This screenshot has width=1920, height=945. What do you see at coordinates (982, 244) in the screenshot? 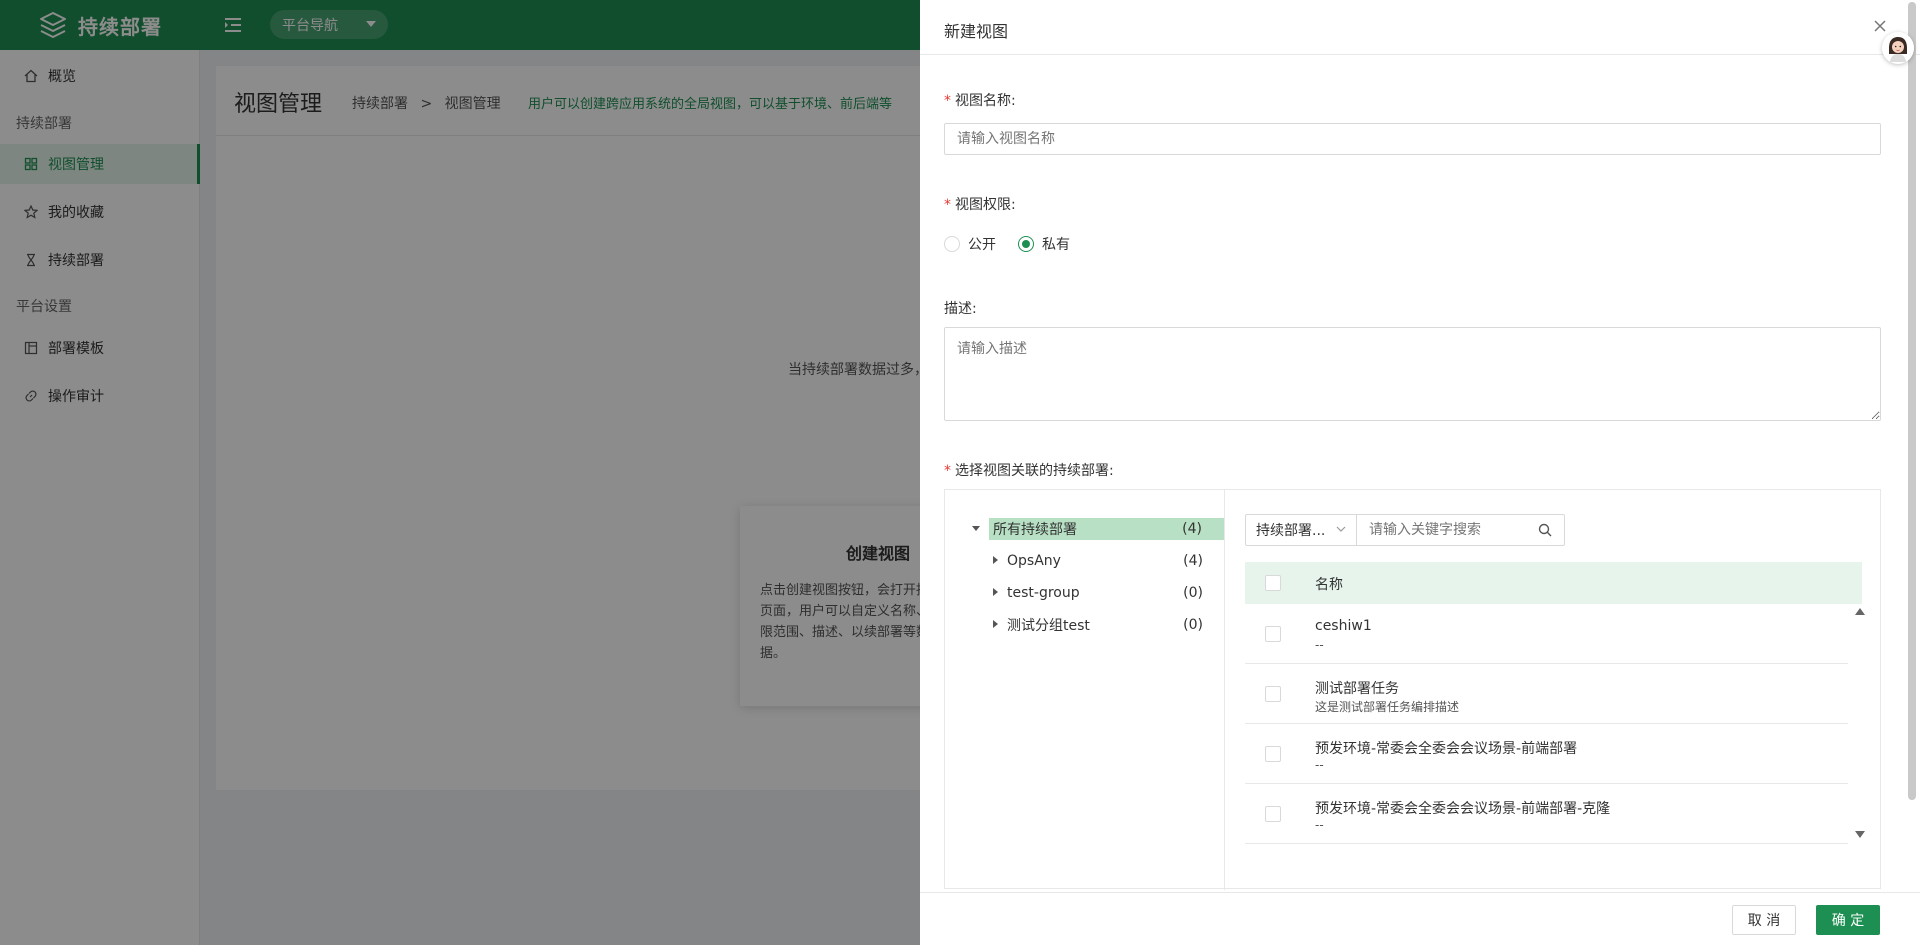
I see `radio-public-label: 公开` at bounding box center [982, 244].